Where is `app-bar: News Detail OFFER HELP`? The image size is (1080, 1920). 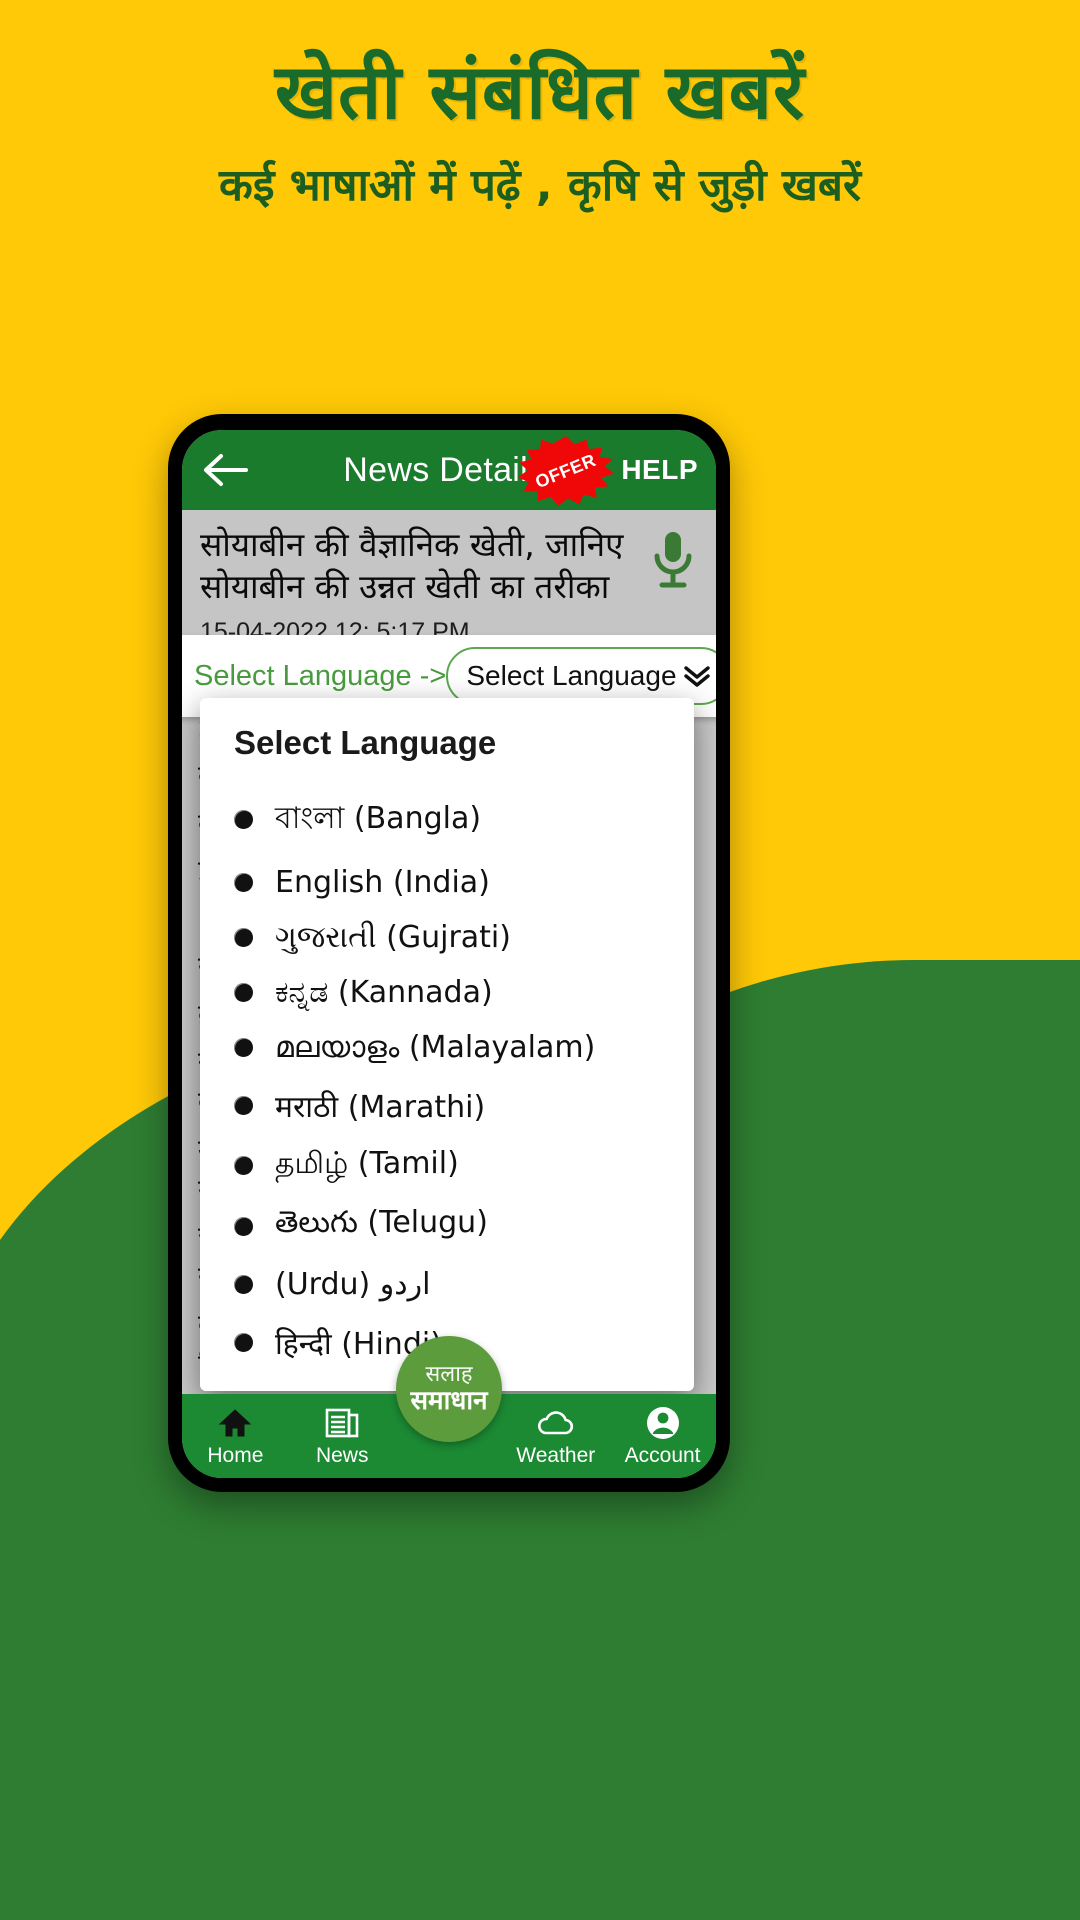 app-bar: News Detail OFFER HELP is located at coordinates (449, 470).